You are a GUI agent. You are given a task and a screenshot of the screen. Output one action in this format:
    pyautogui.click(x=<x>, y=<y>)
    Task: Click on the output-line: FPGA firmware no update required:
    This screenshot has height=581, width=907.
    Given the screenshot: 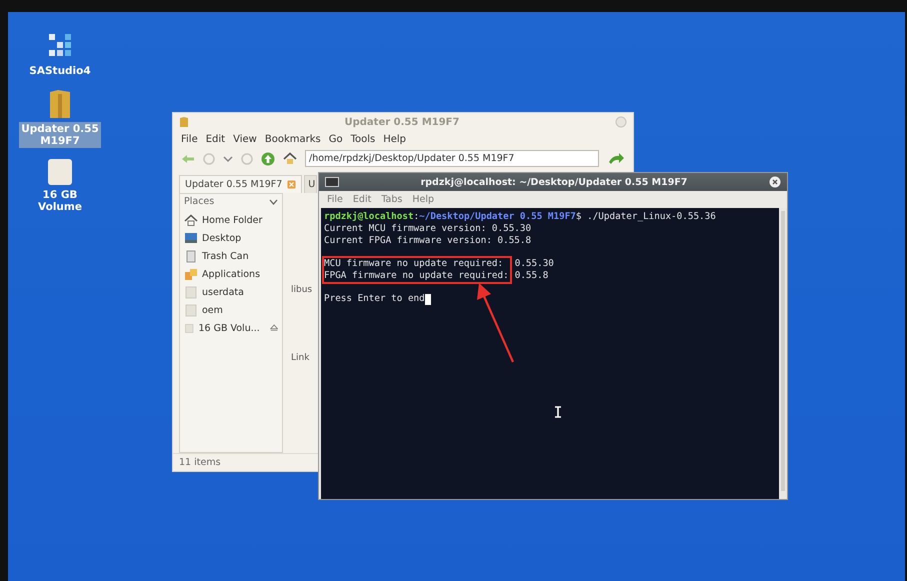 What is the action you would take?
    pyautogui.click(x=416, y=276)
    